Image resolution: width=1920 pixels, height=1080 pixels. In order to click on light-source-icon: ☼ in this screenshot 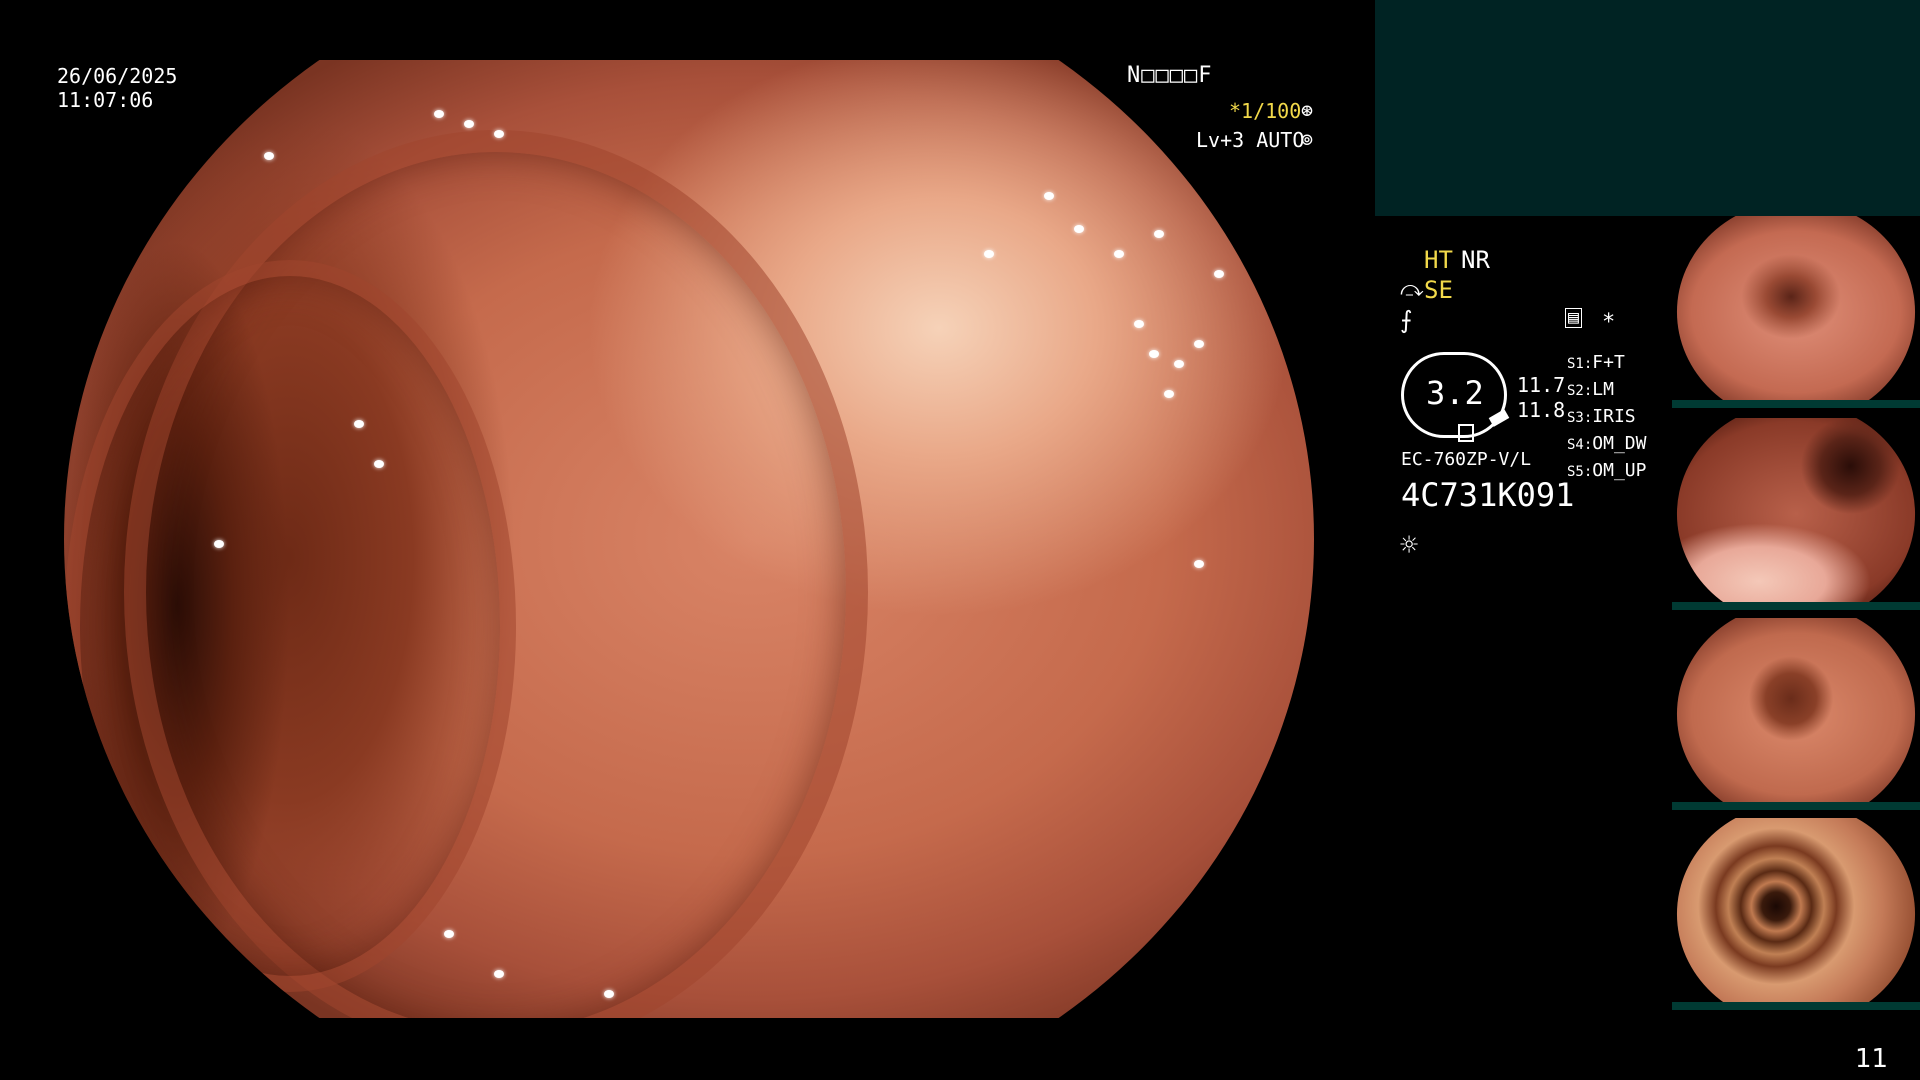, I will do `click(1409, 545)`.